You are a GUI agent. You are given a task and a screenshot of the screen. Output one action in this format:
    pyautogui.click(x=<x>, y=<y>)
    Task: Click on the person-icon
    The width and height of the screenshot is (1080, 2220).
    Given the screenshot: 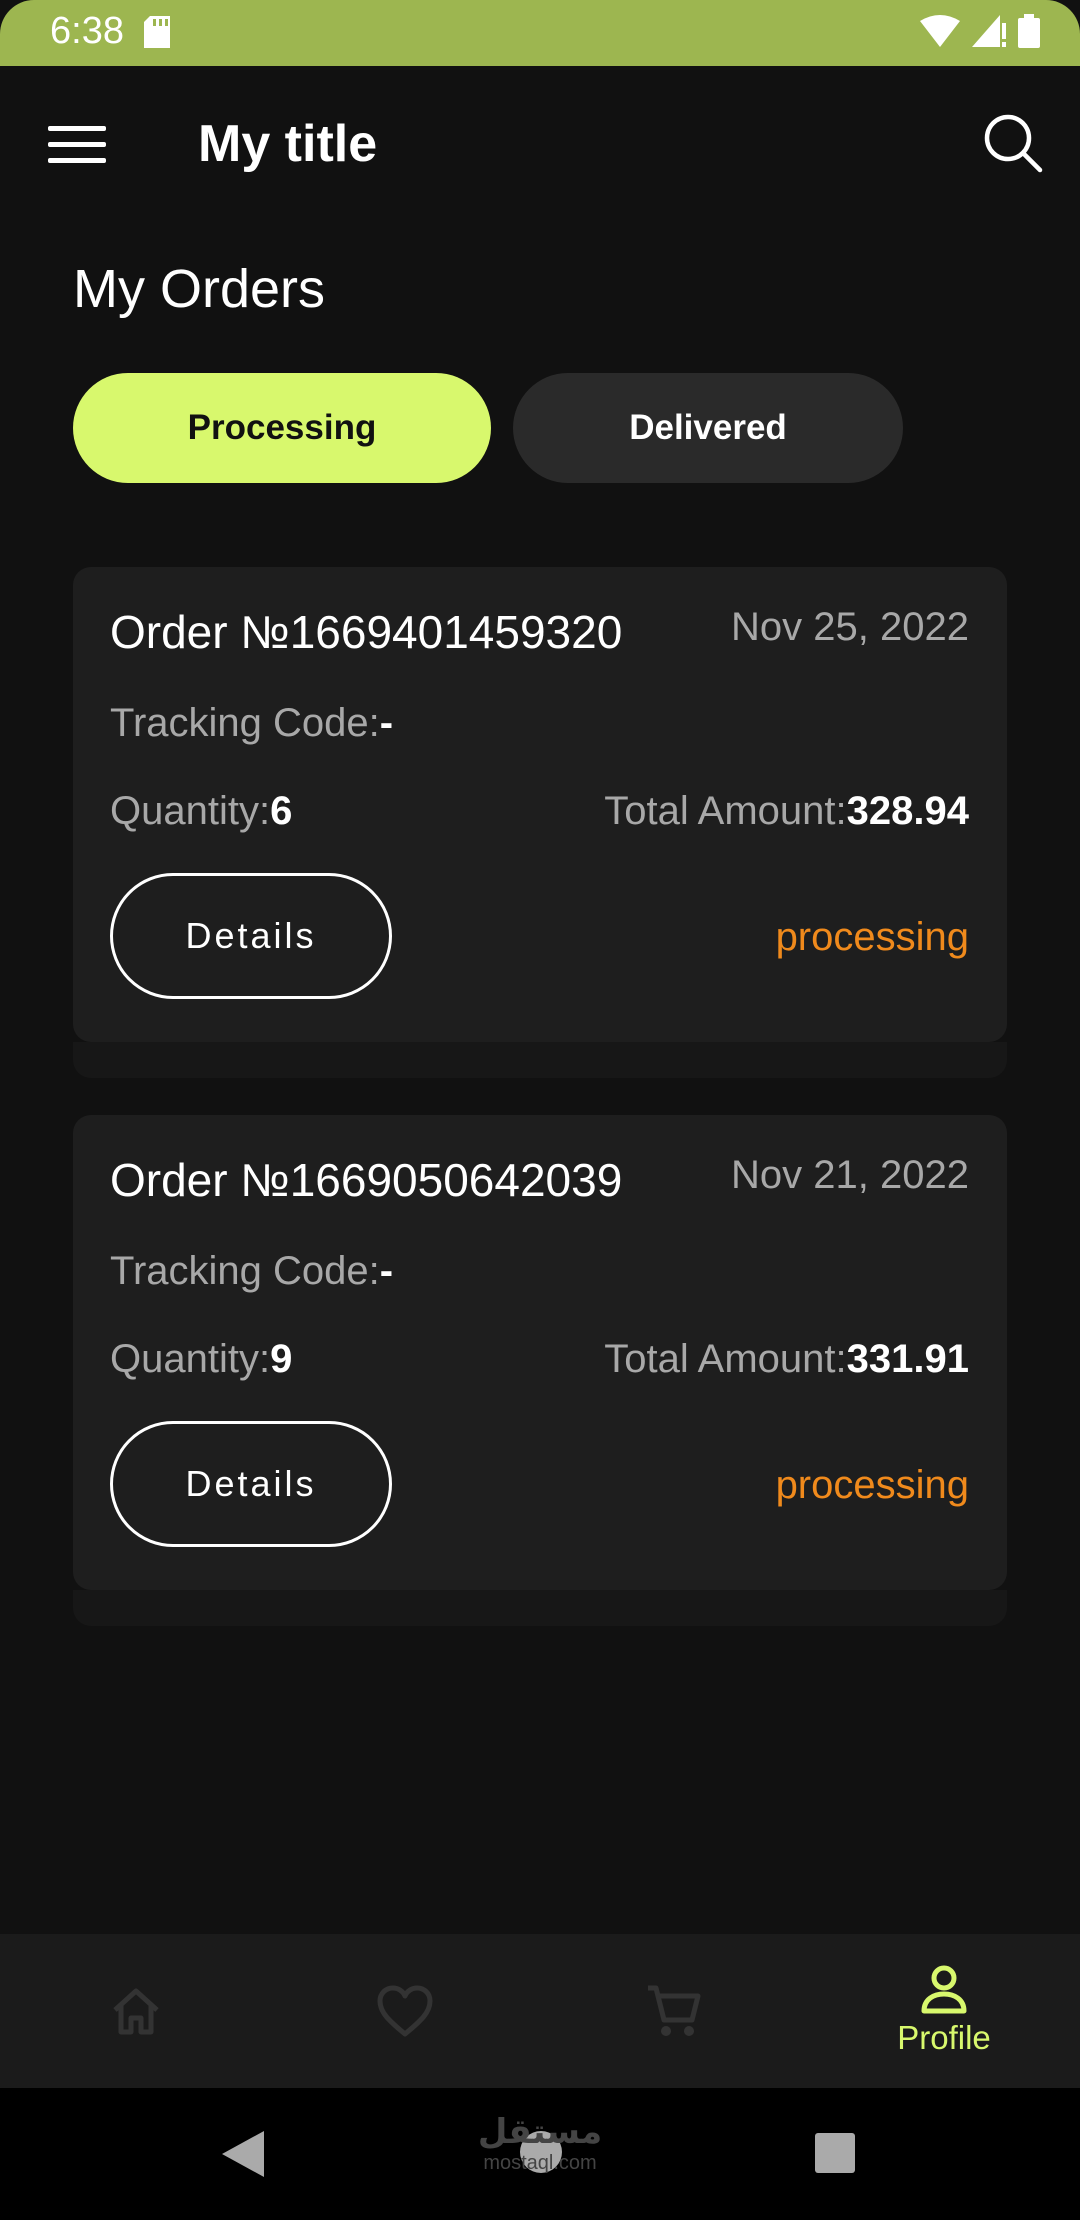 What is the action you would take?
    pyautogui.click(x=944, y=1989)
    